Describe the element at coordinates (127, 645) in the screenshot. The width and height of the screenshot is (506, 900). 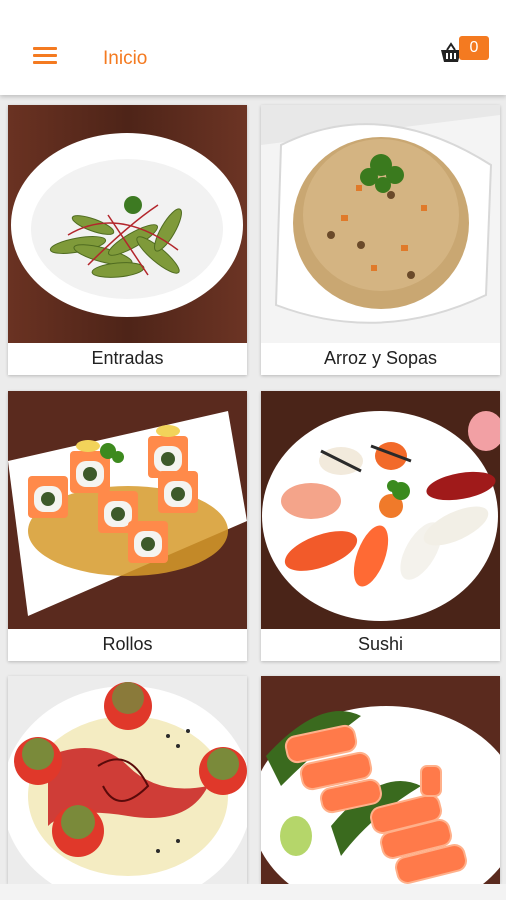
I see `category-label: Rollos` at that location.